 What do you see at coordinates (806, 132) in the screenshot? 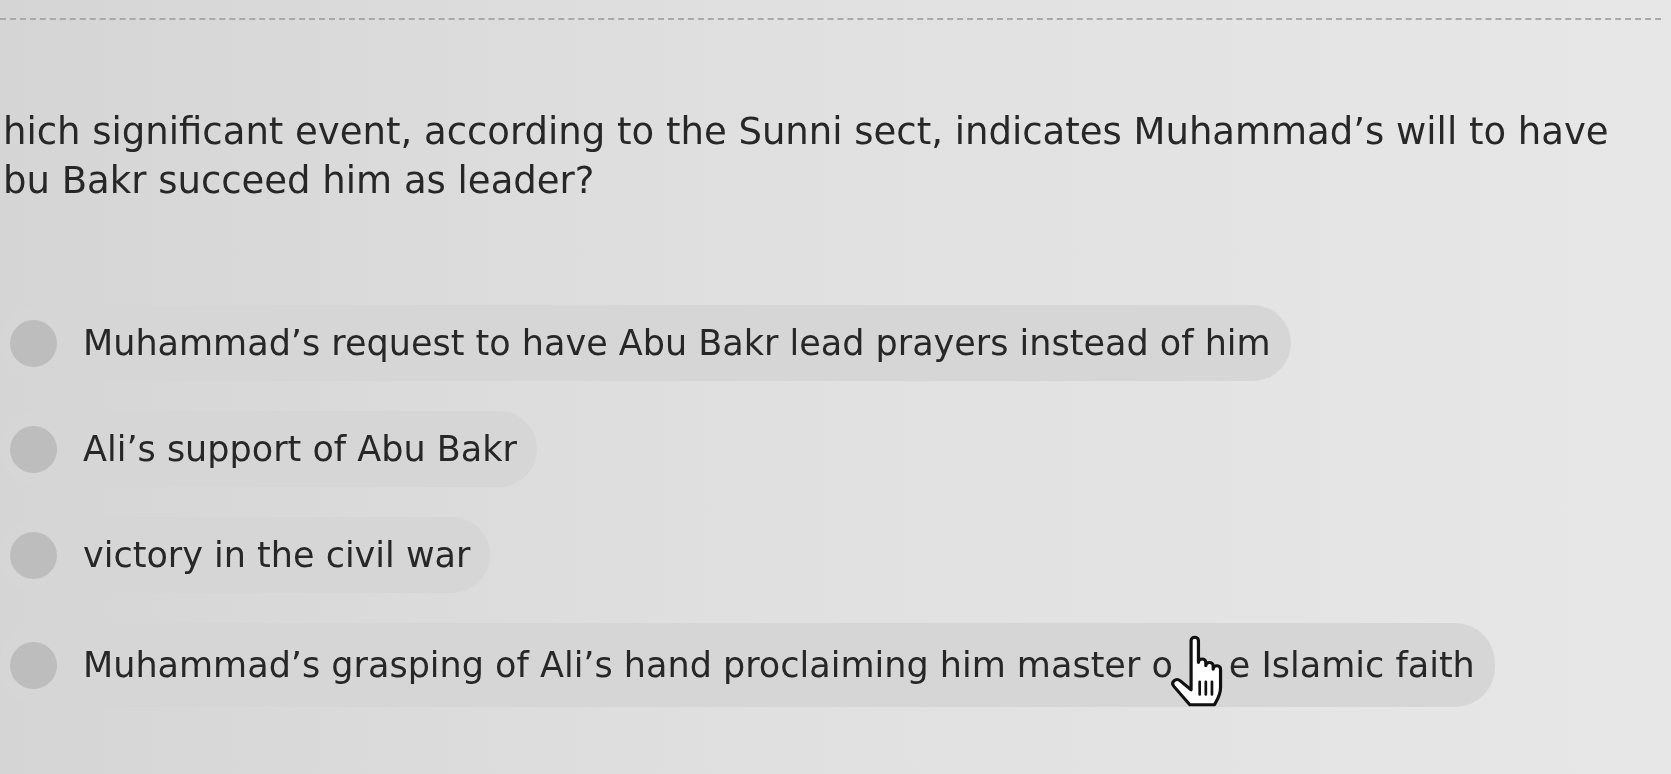
I see `question-text: hich significant event, according to the Sunni sect, indicates Muhammad’s will to have` at bounding box center [806, 132].